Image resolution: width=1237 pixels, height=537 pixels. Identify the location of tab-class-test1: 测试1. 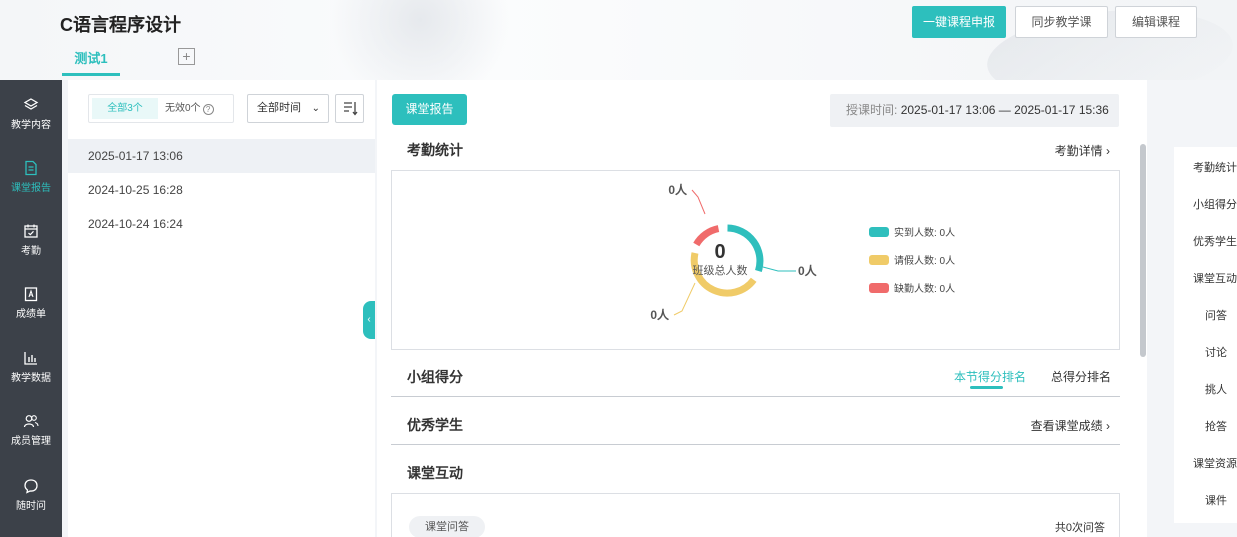
(91, 62).